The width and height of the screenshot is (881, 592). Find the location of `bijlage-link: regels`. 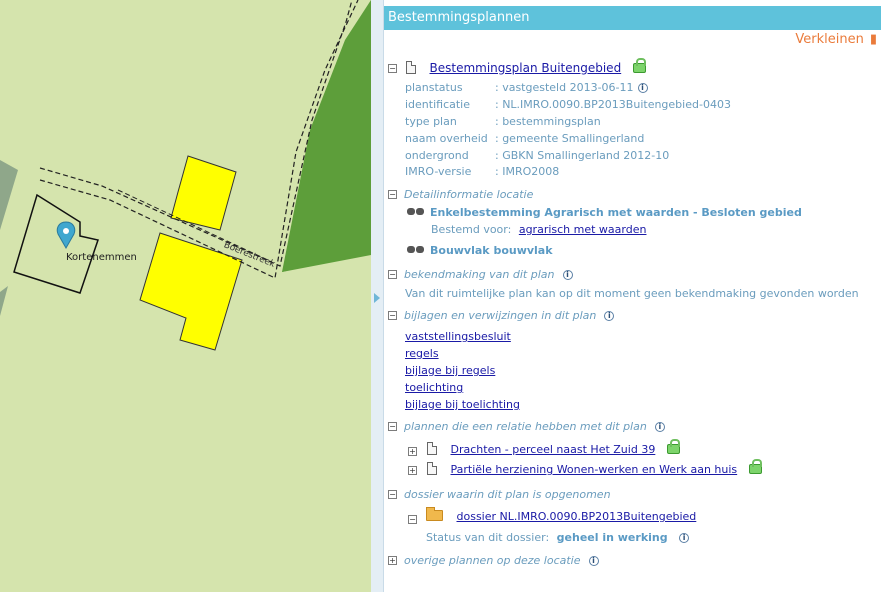

bijlage-link: regels is located at coordinates (422, 353).